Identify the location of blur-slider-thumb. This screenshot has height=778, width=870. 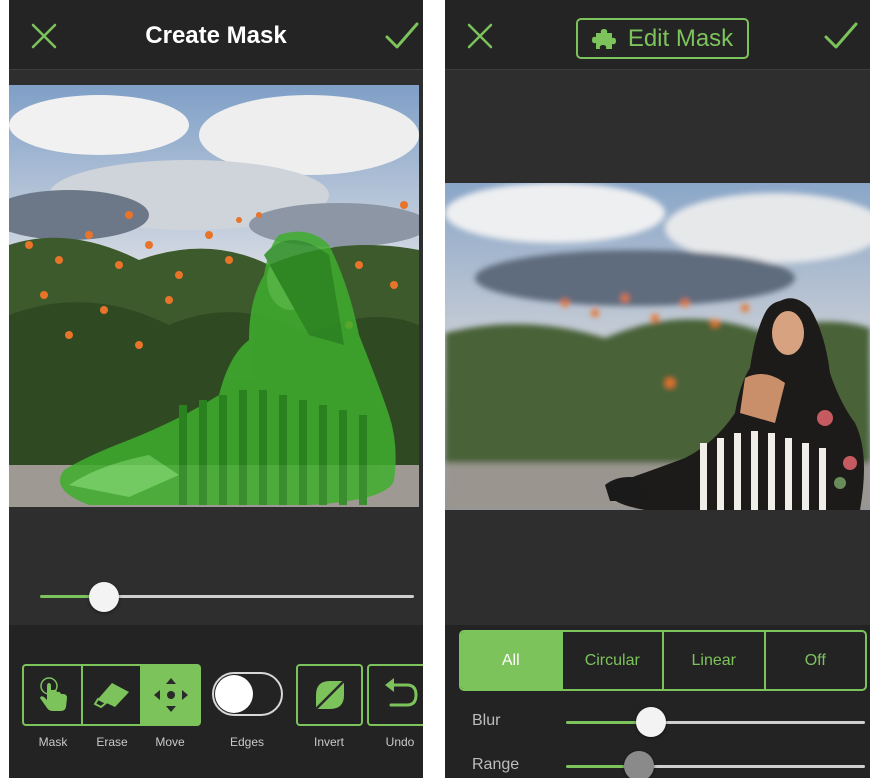
(651, 722).